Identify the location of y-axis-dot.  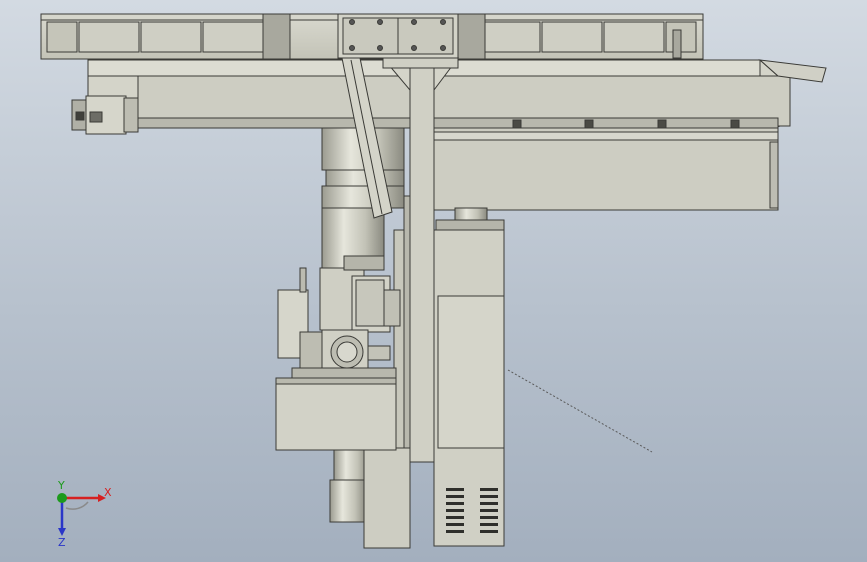
(62, 498).